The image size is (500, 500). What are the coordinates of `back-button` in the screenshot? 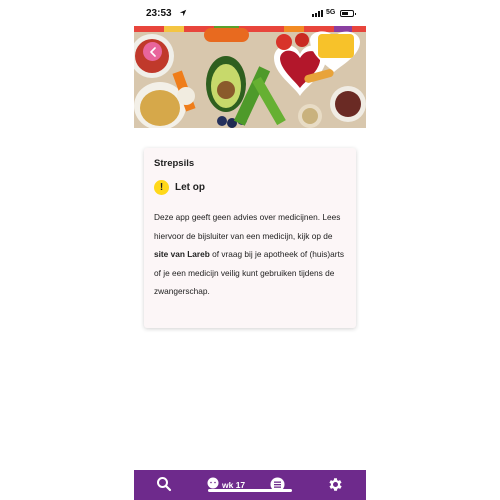 It's located at (152, 51).